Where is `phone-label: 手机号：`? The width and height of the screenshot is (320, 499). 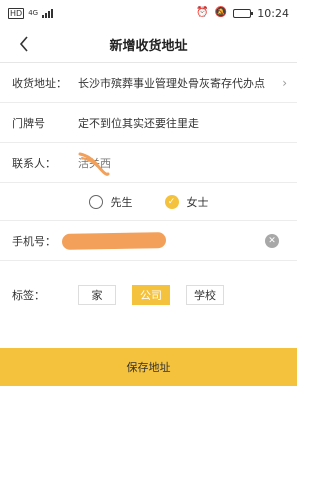 phone-label: 手机号： is located at coordinates (34, 241).